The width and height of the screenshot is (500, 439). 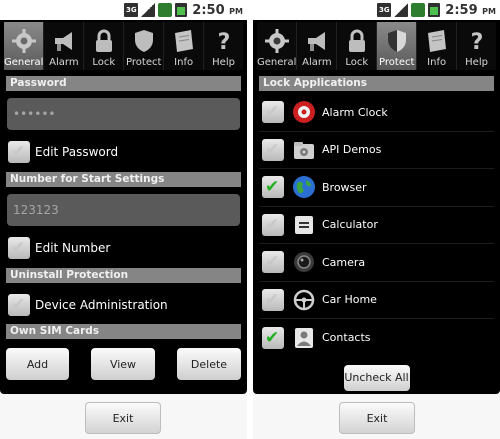 I want to click on sync-icon, so click(x=418, y=10).